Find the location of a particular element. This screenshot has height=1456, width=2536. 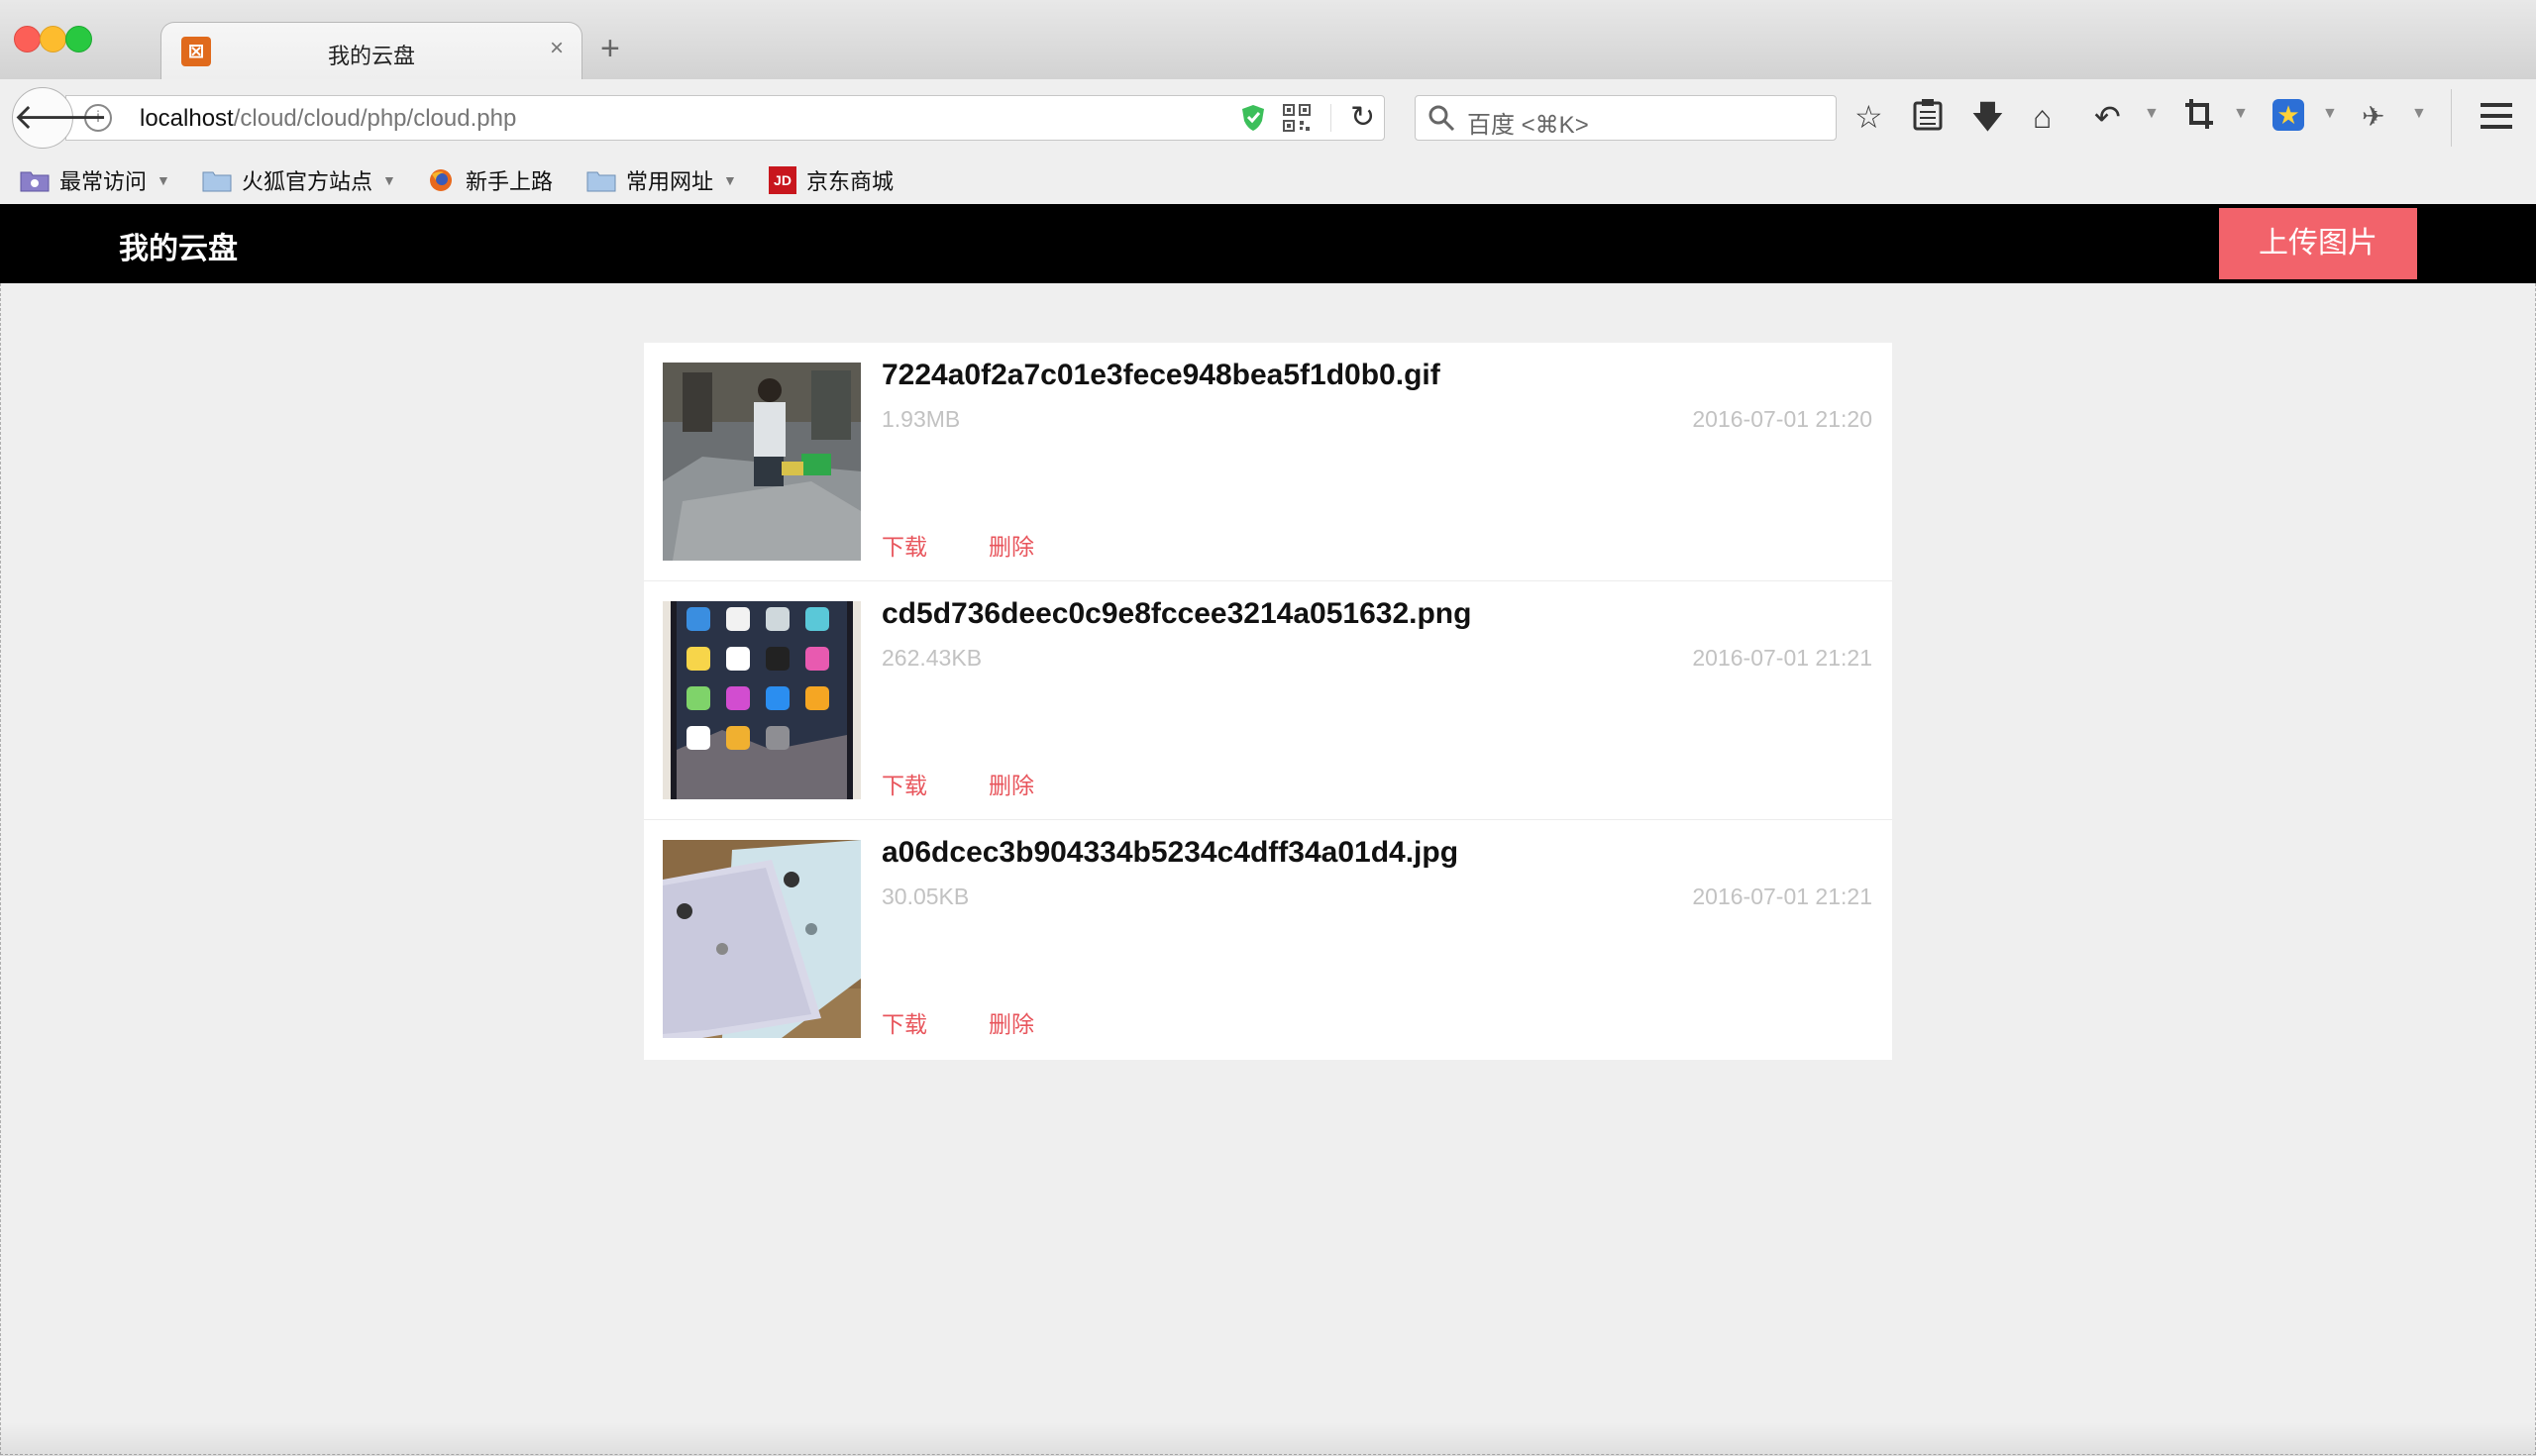

url-bar: i localhost/cloud/cloud/php/cloud.php ↻ is located at coordinates (725, 118).